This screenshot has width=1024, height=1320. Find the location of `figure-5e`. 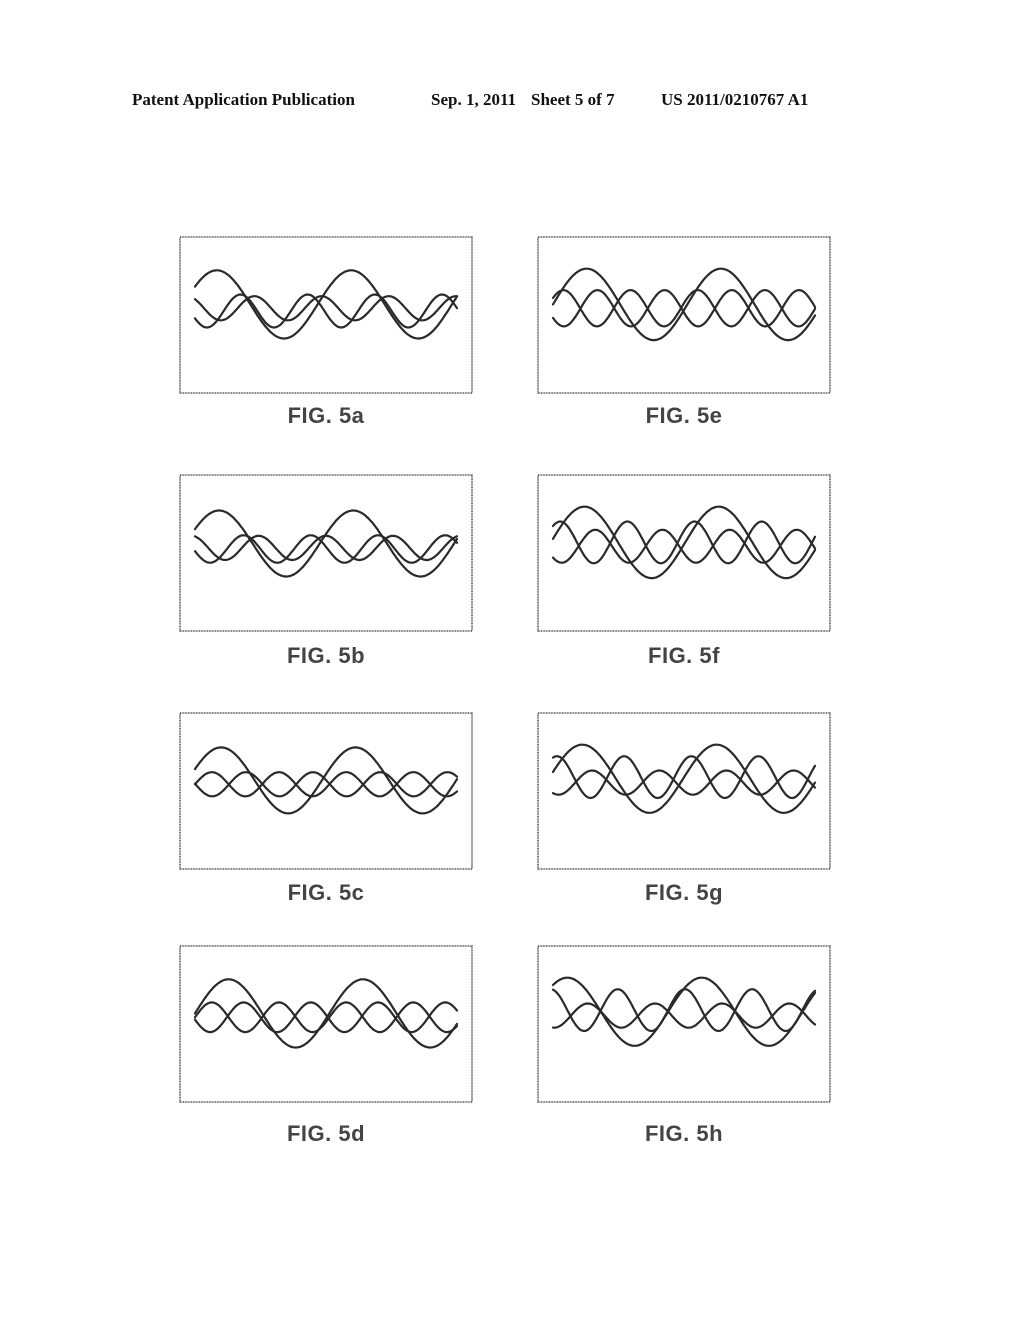

figure-5e is located at coordinates (684, 315).